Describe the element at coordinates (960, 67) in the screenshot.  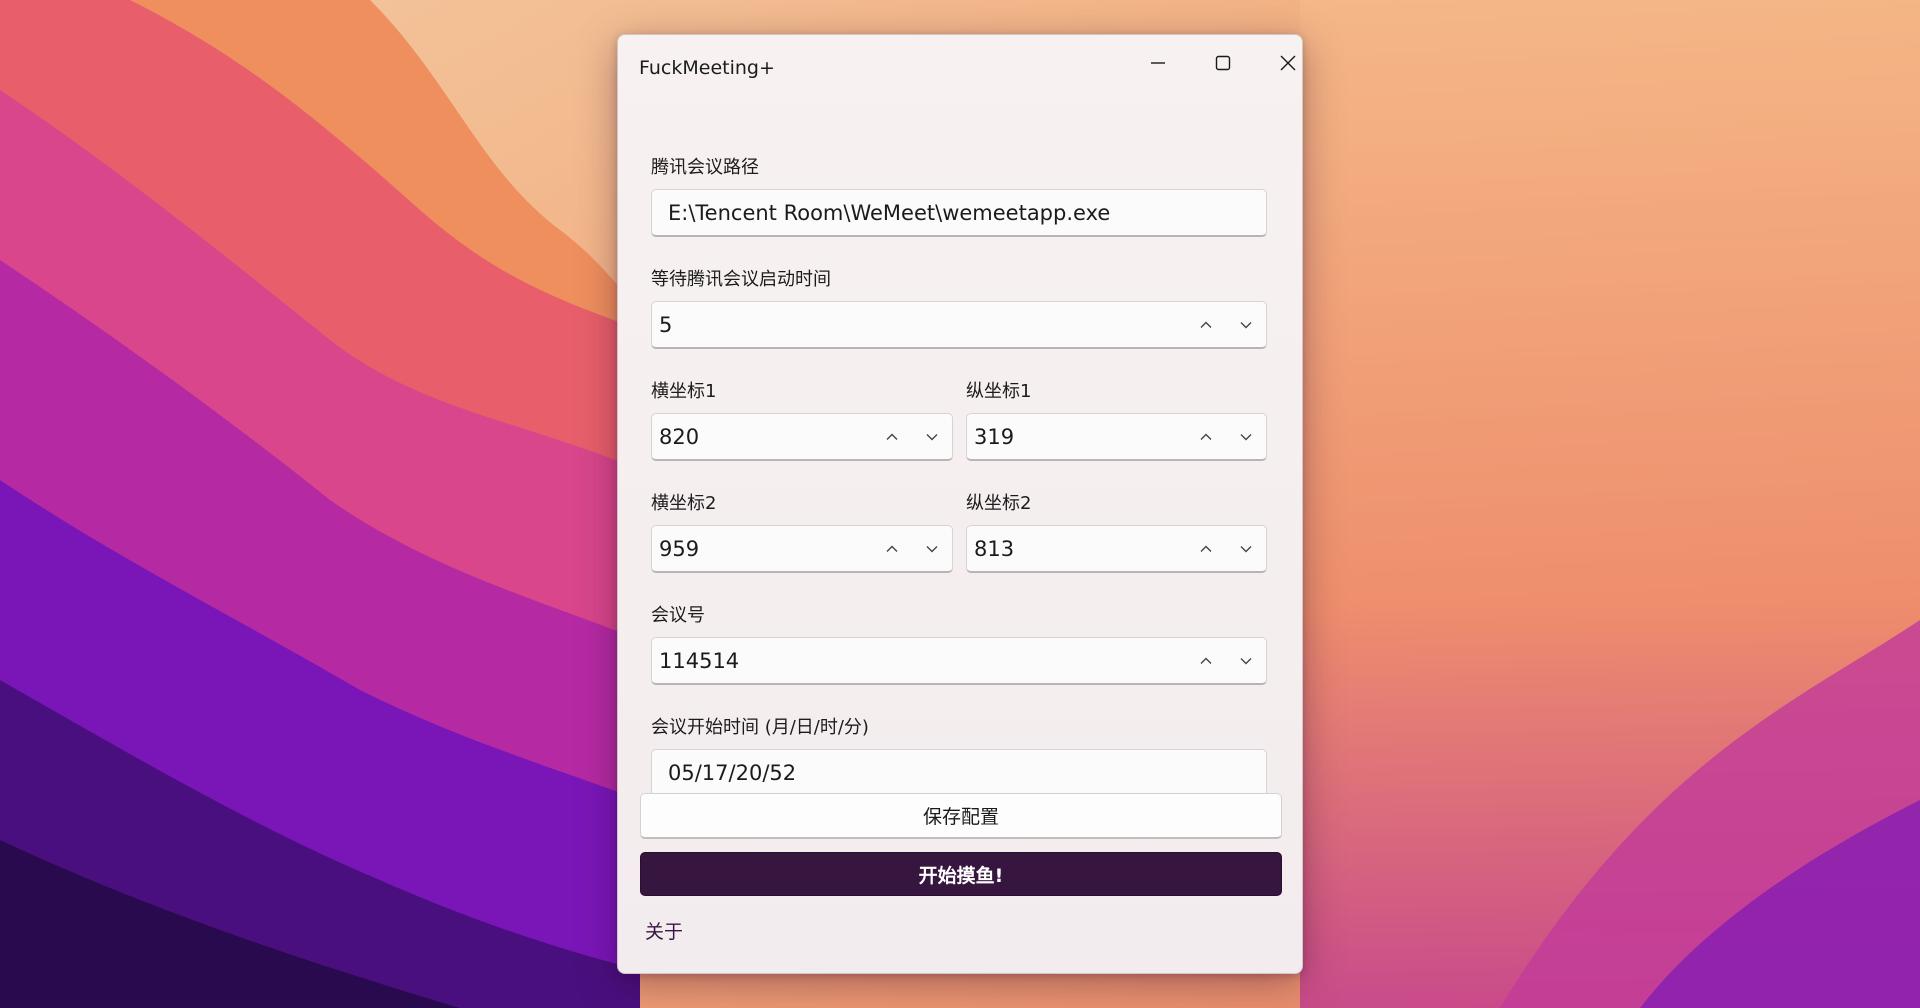
I see `title-bar: FuckMeeting+` at that location.